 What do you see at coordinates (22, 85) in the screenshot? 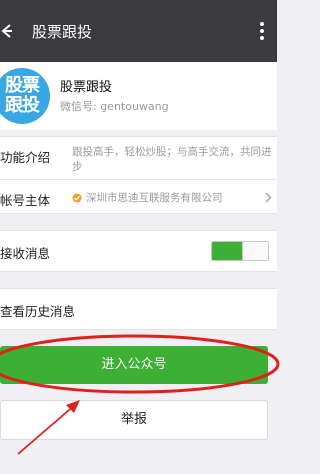
I see `avatar-text-top: 股票` at bounding box center [22, 85].